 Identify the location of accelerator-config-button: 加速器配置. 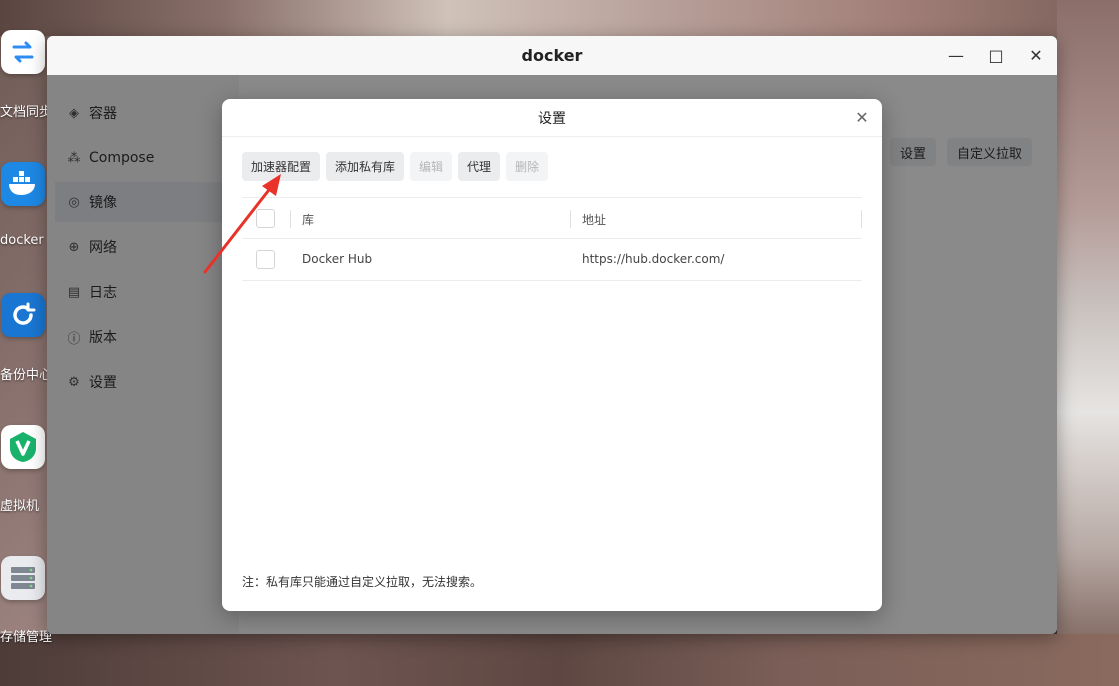
(281, 166).